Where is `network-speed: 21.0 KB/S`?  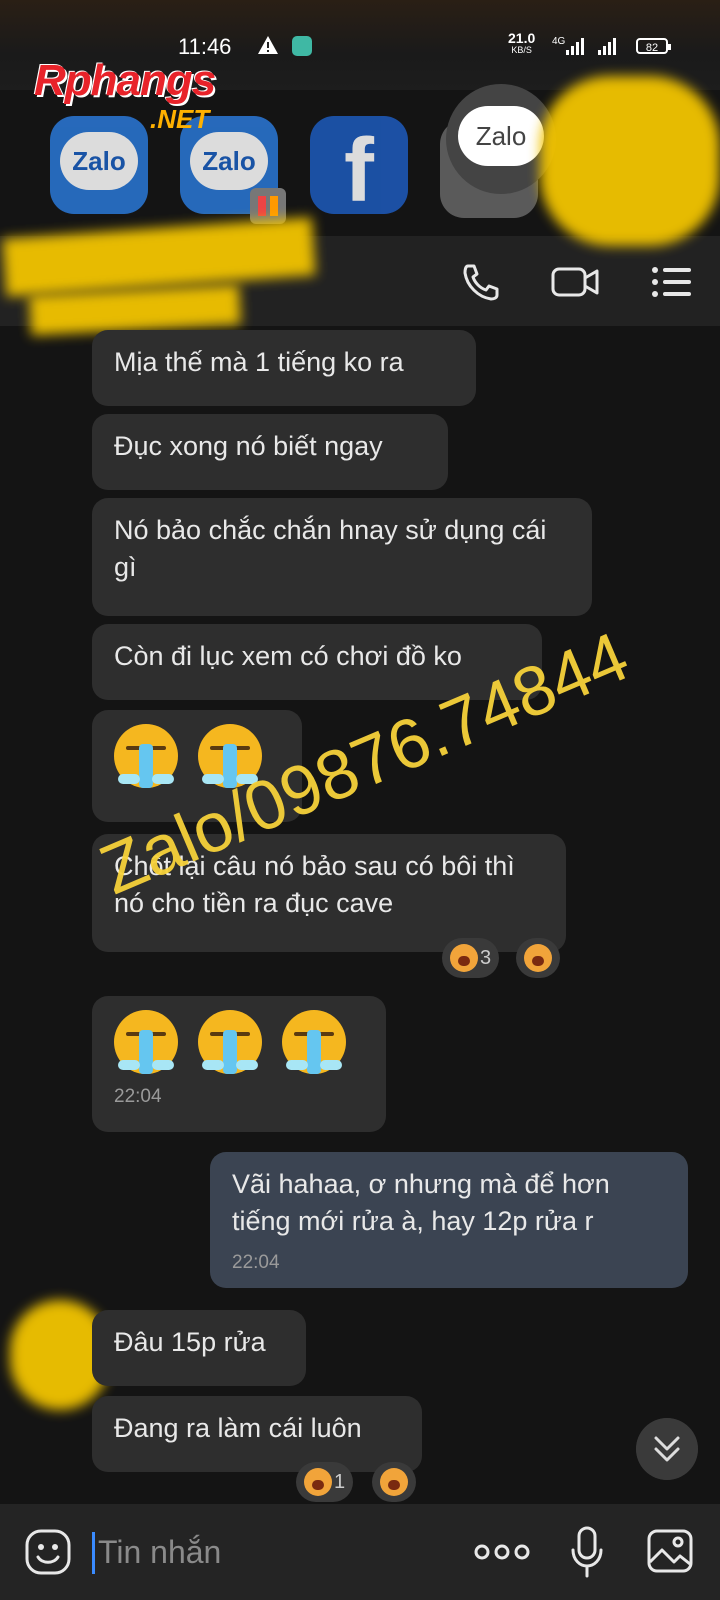 network-speed: 21.0 KB/S is located at coordinates (522, 42).